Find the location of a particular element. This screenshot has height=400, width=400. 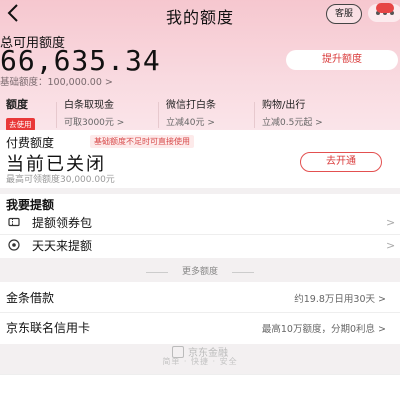

list-item-jintiao-loan: 金条借款 约19.8万日用30天 > is located at coordinates (200, 297).